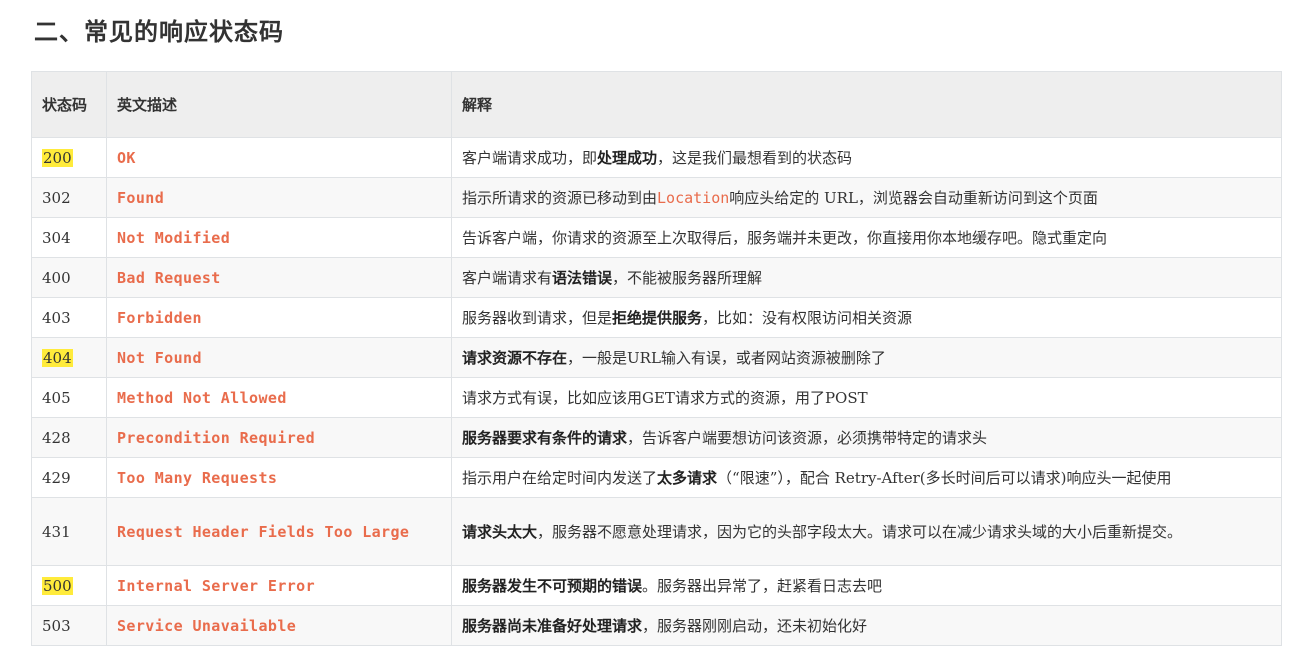 This screenshot has width=1290, height=666. I want to click on explanation-text: （“限速”），配合 Retry-After(多长时间后可以请求)响应头一起使用, so click(944, 477).